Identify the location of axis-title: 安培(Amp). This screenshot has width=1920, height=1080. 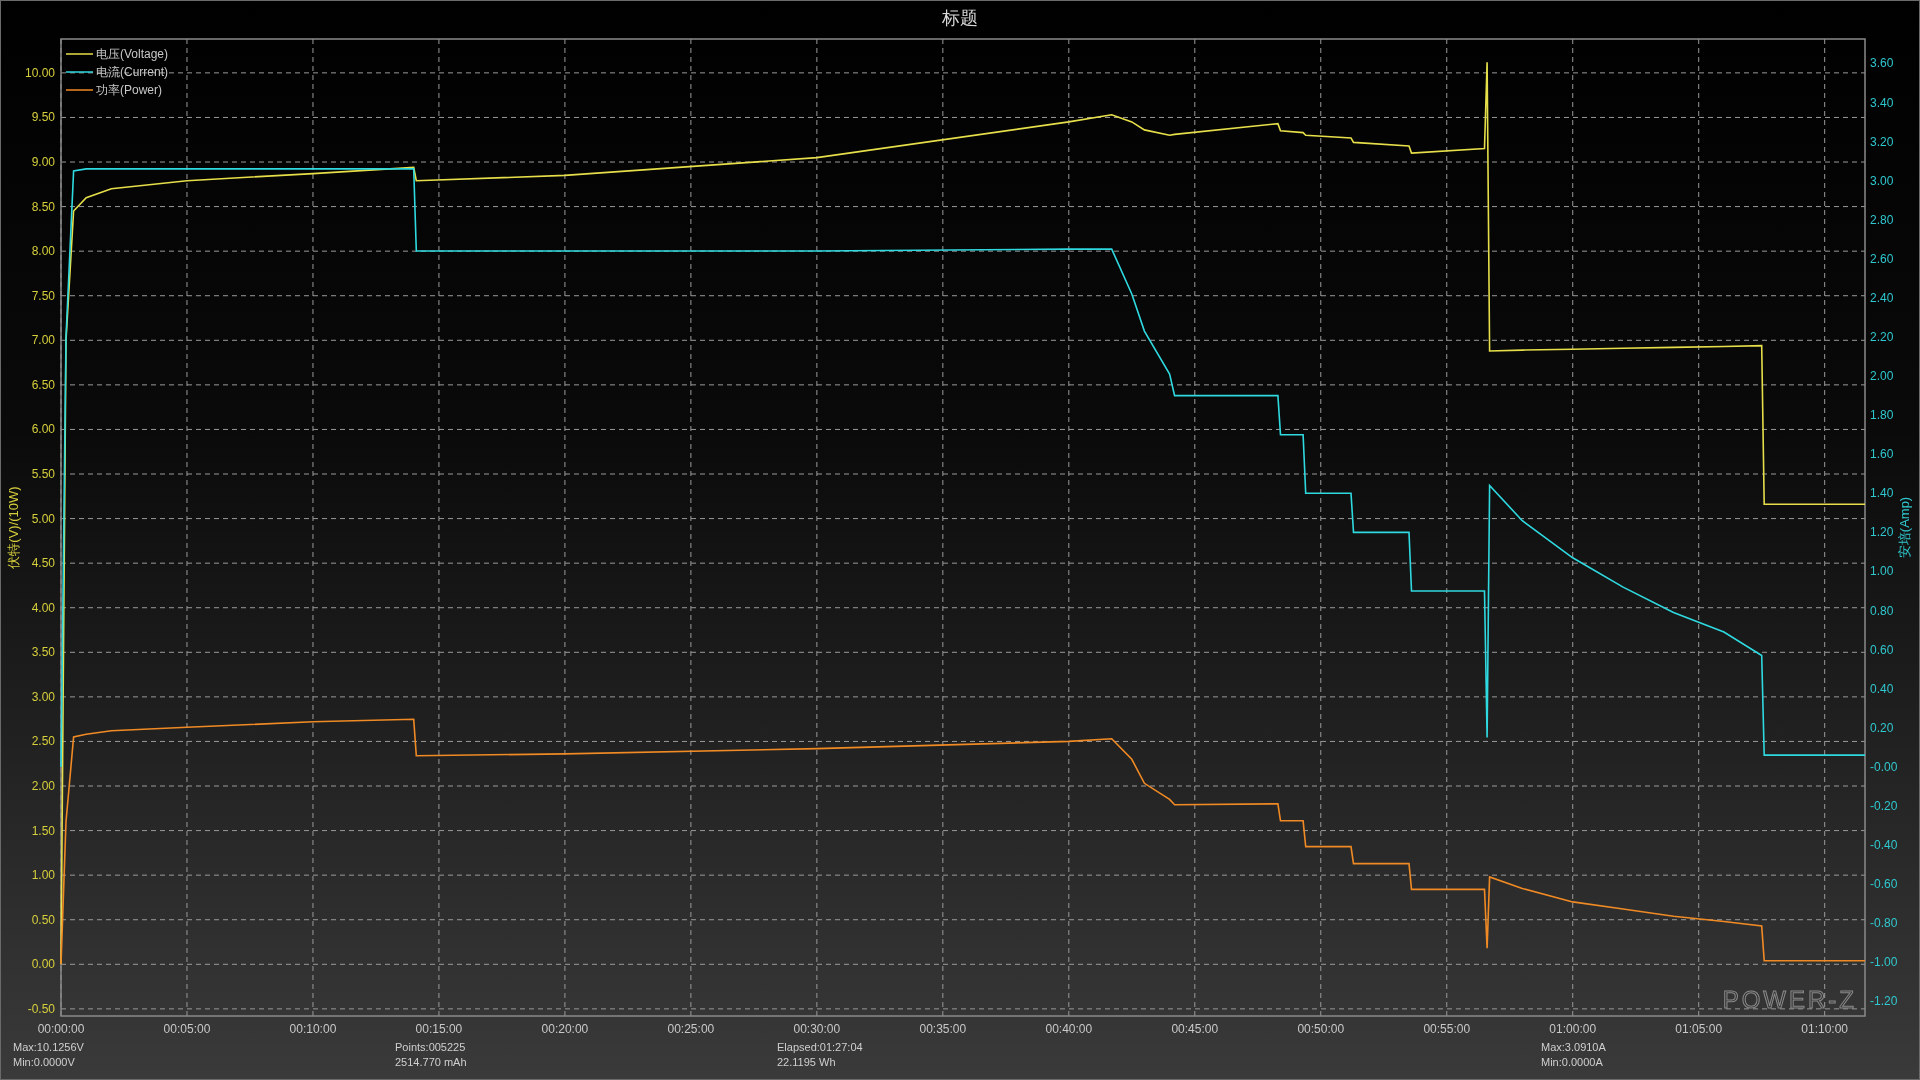
(1904, 527).